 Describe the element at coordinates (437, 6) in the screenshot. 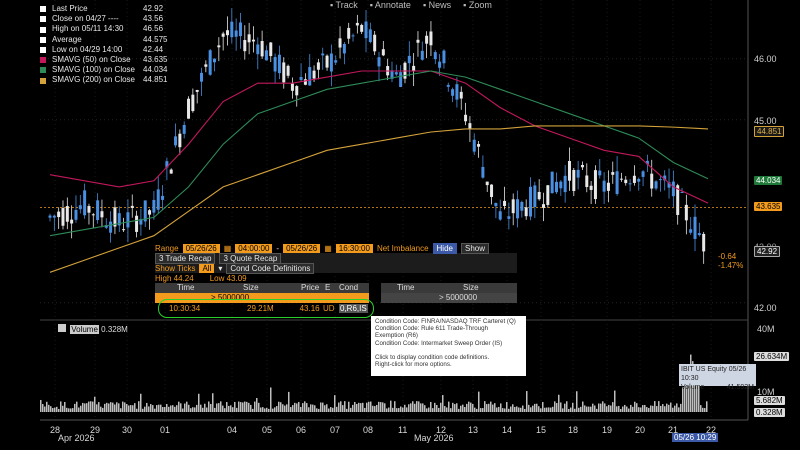

I see `news-button: ▪ News` at that location.